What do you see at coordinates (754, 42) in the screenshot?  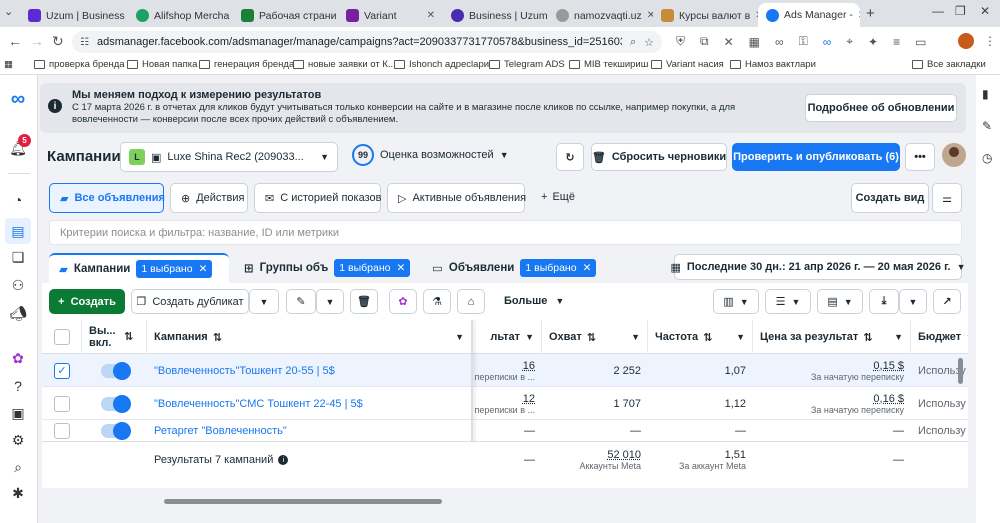 I see `grid-icon: ▦` at bounding box center [754, 42].